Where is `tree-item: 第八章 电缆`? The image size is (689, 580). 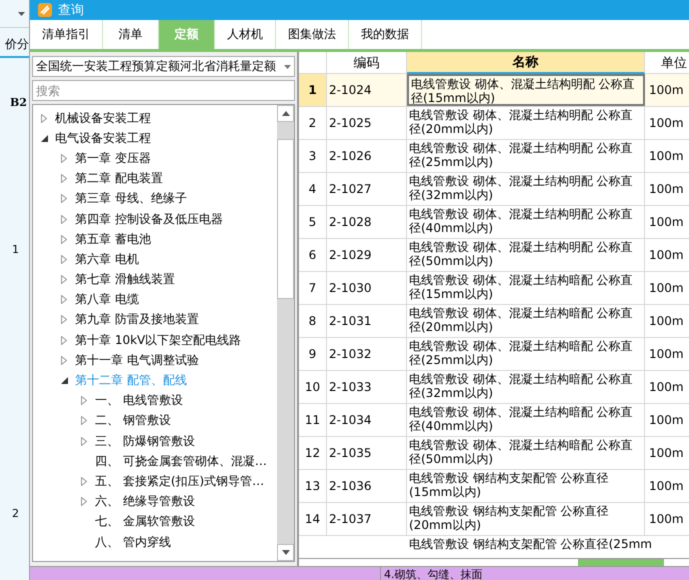 tree-item: 第八章 电缆 is located at coordinates (155, 300).